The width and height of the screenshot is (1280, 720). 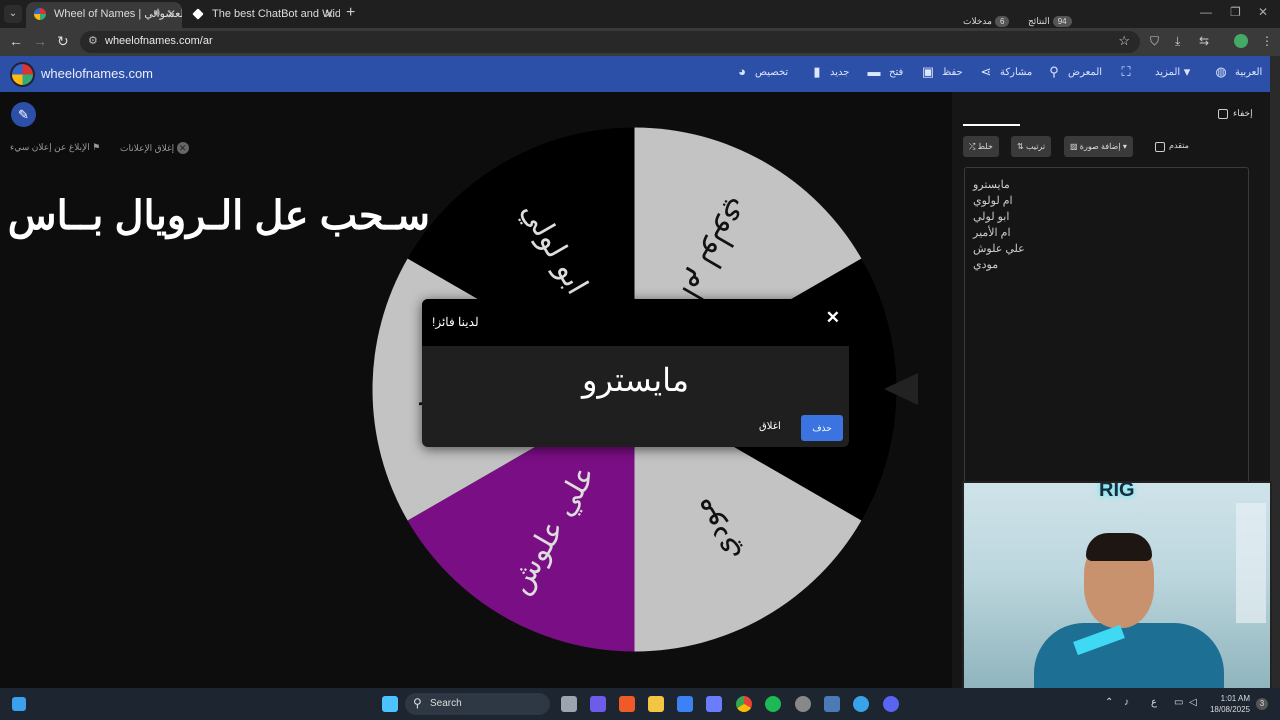 I want to click on menu-share: مشاركة, so click(x=1016, y=72).